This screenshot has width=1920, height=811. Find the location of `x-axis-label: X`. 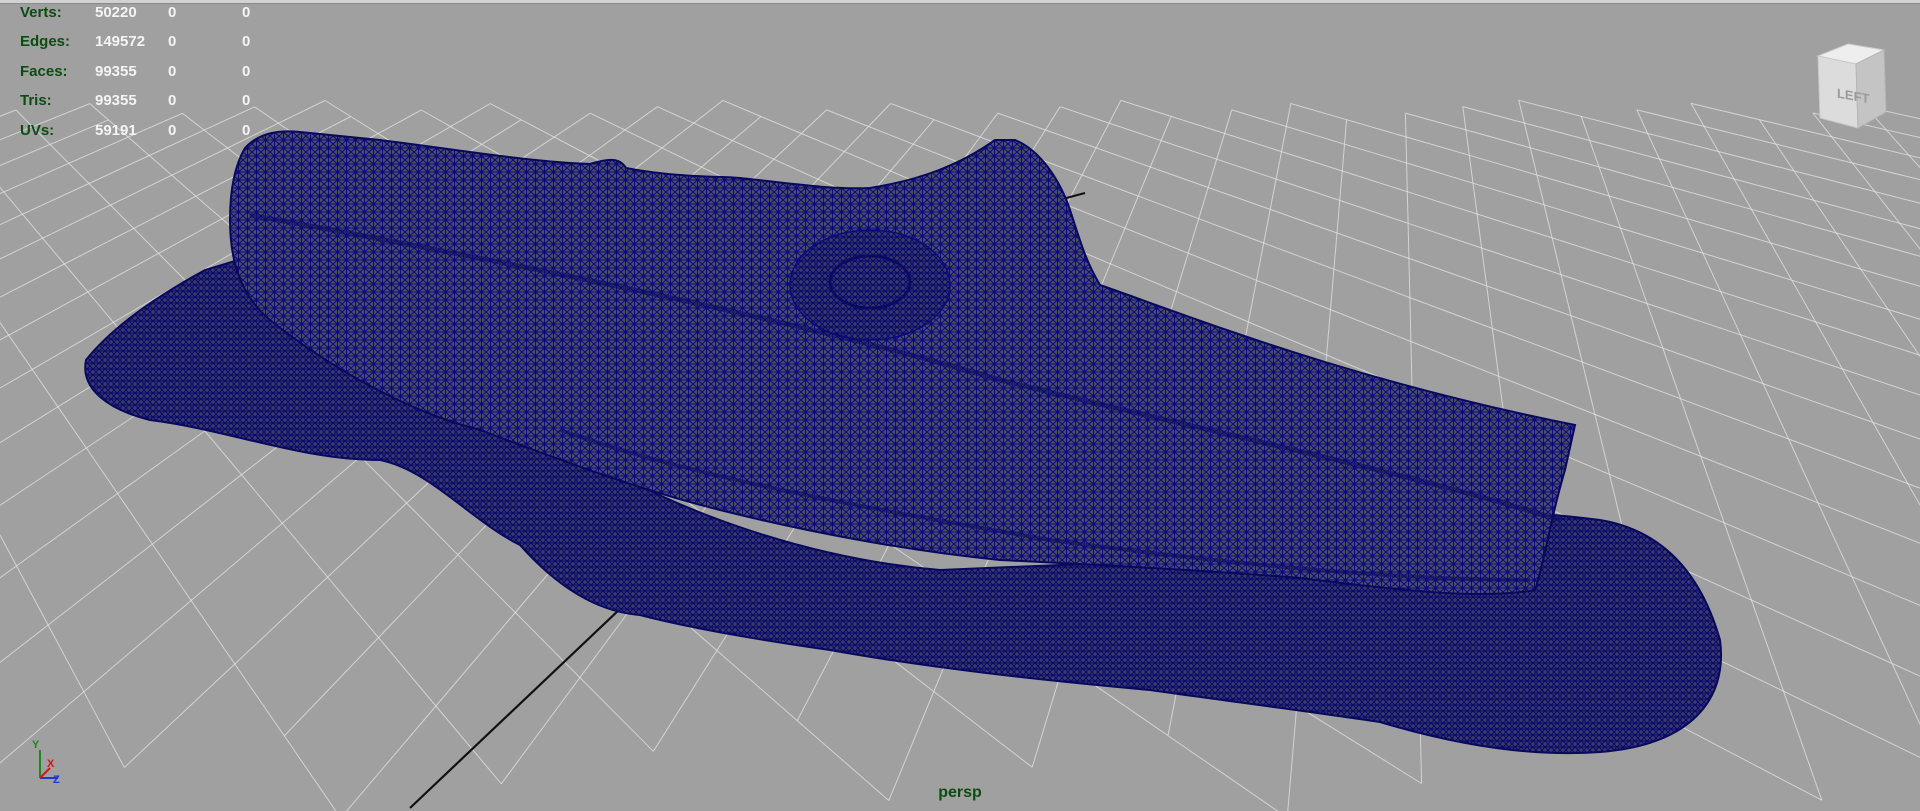

x-axis-label: X is located at coordinates (51, 764).